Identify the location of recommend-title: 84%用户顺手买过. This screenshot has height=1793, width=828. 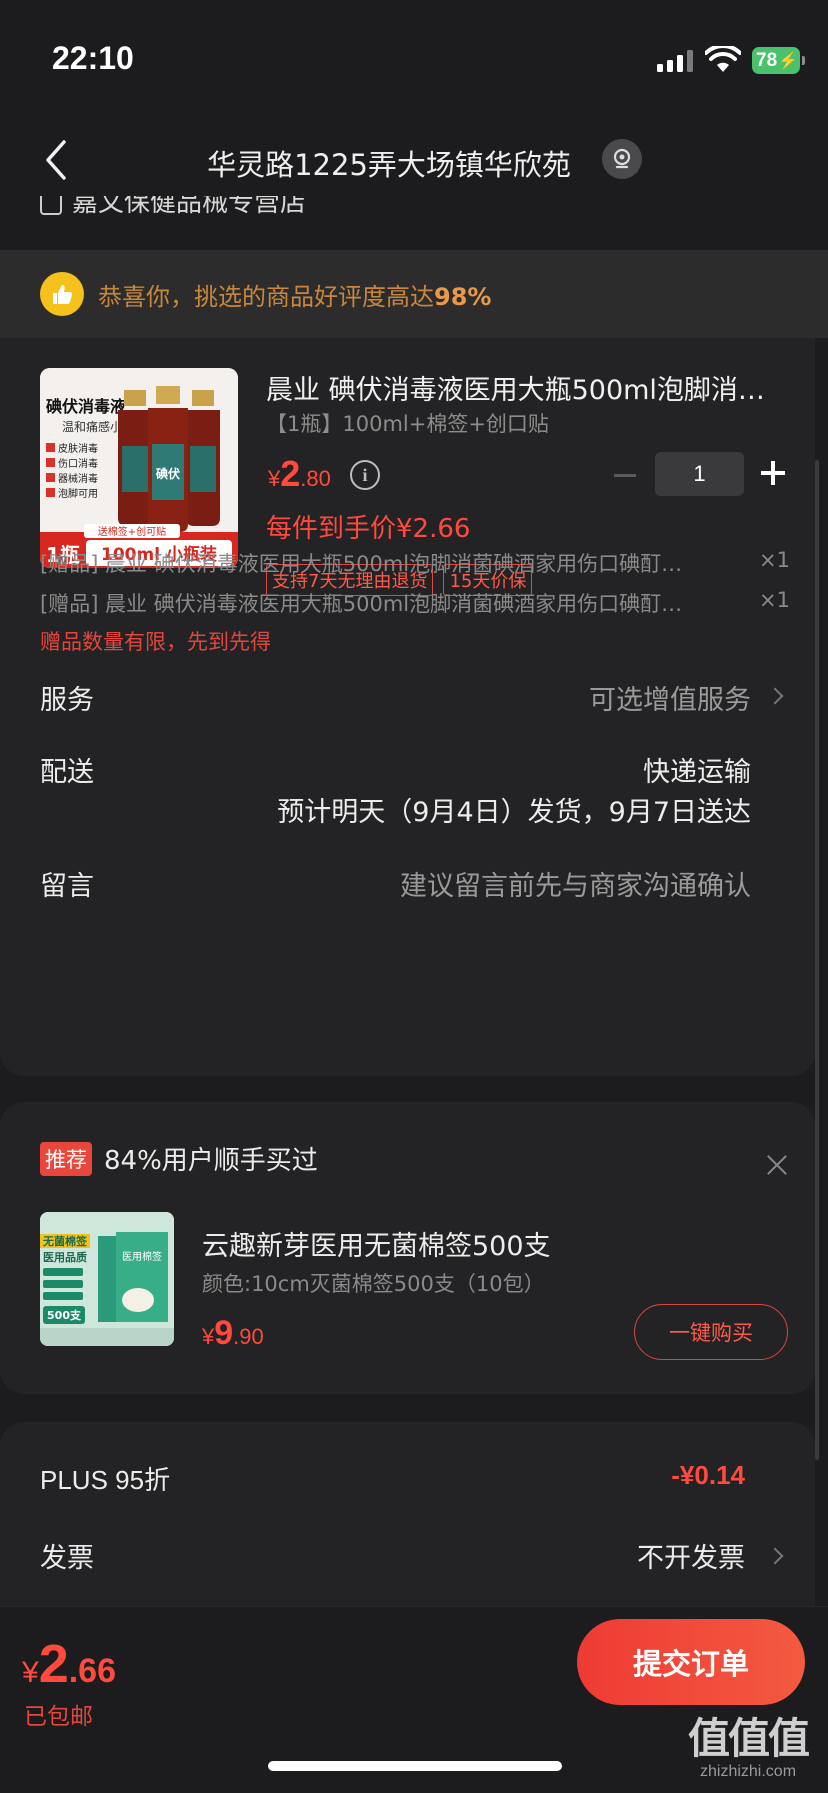
(211, 1161).